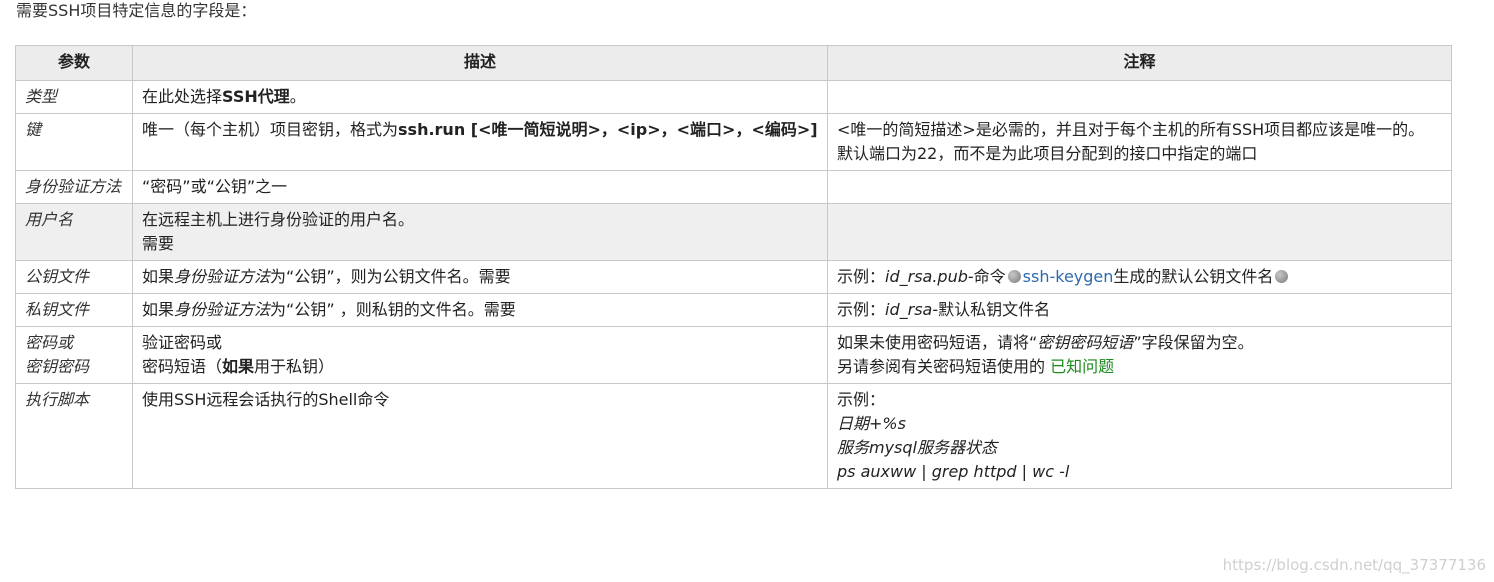  I want to click on param-desc: 使用SSH远程会话执行的Shell命令, so click(480, 436).